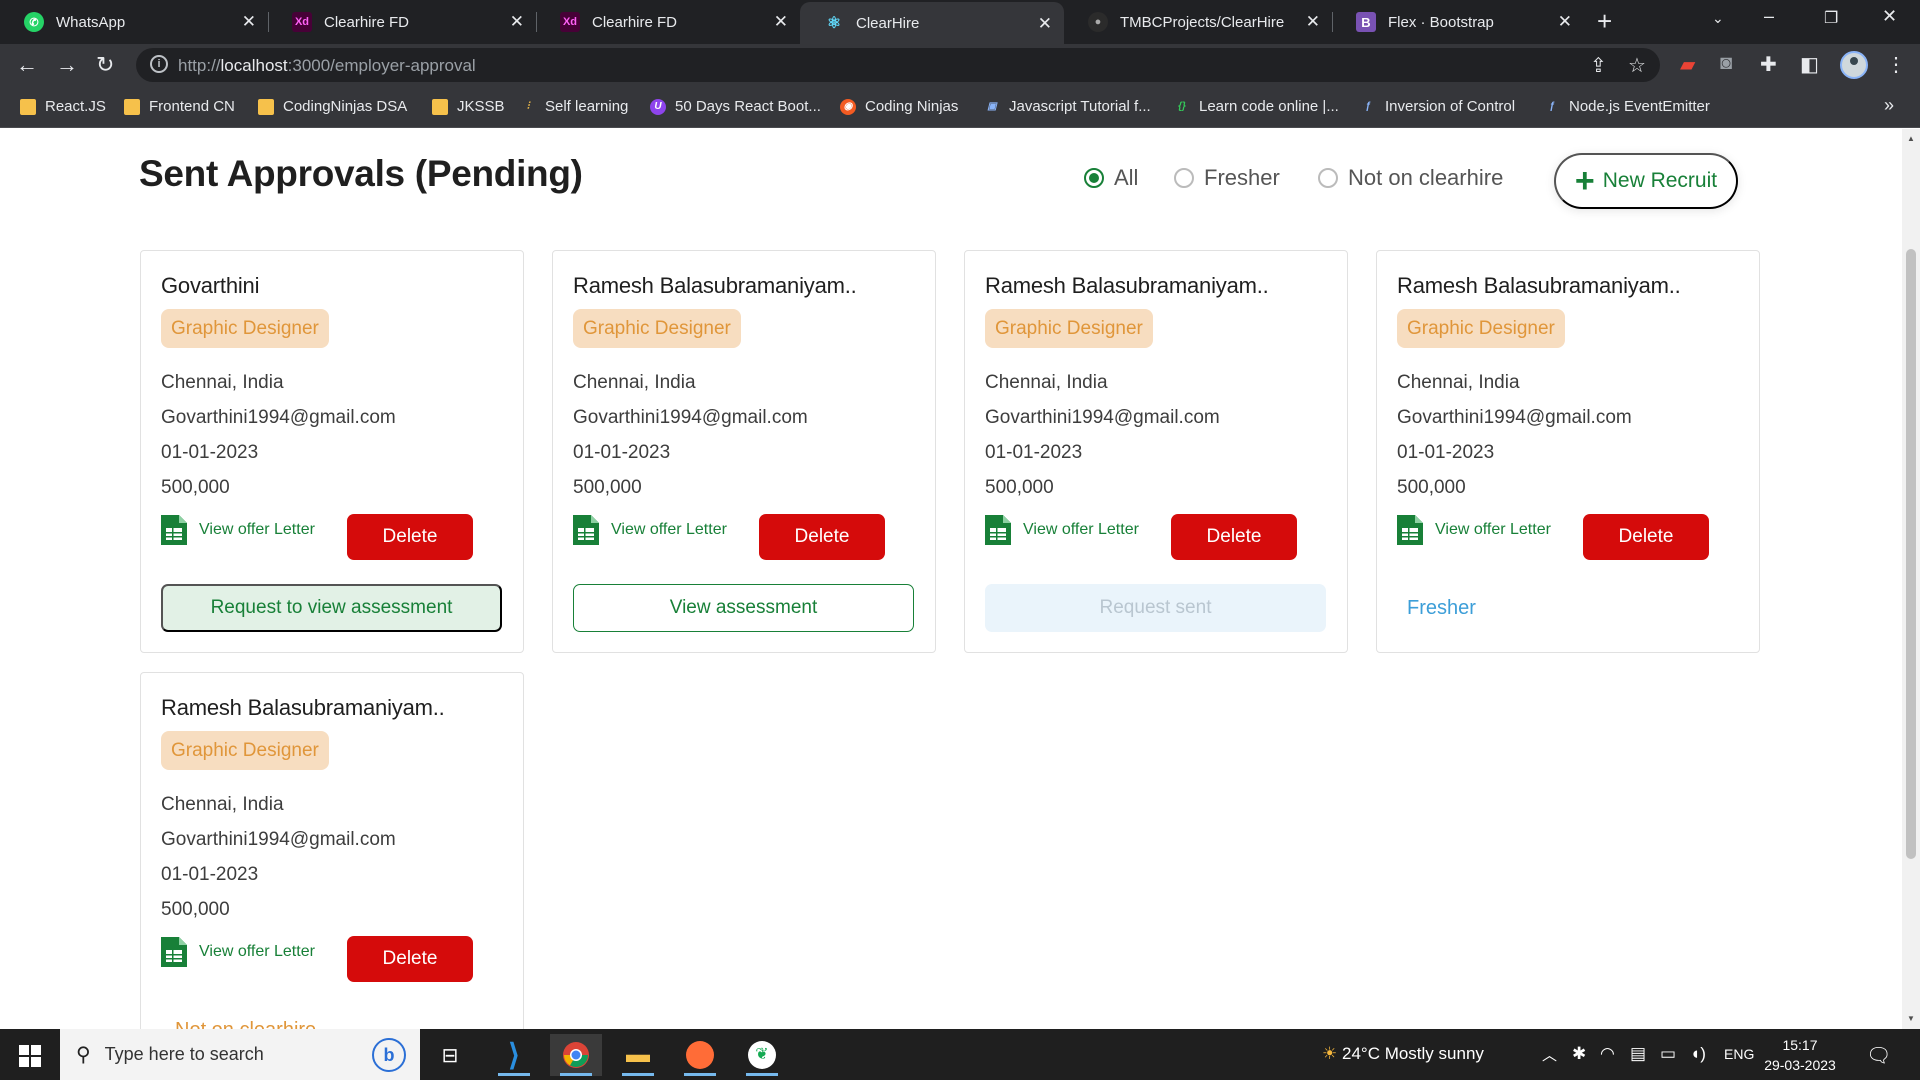 This screenshot has height=1080, width=1920. Describe the element at coordinates (27, 65) in the screenshot. I see `back-arrow-icon: ←` at that location.